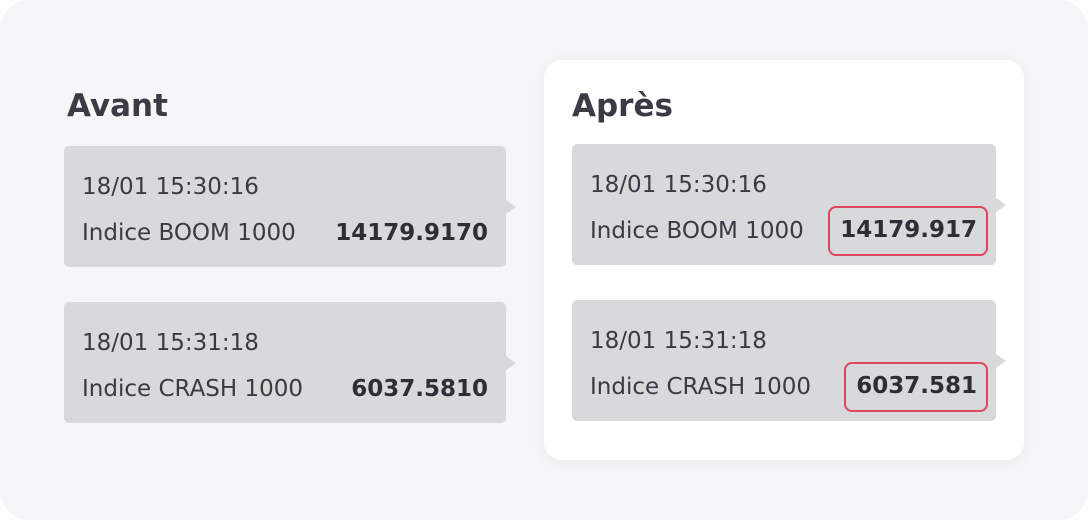  What do you see at coordinates (908, 231) in the screenshot?
I see `highlighted-index-value: 14179.917` at bounding box center [908, 231].